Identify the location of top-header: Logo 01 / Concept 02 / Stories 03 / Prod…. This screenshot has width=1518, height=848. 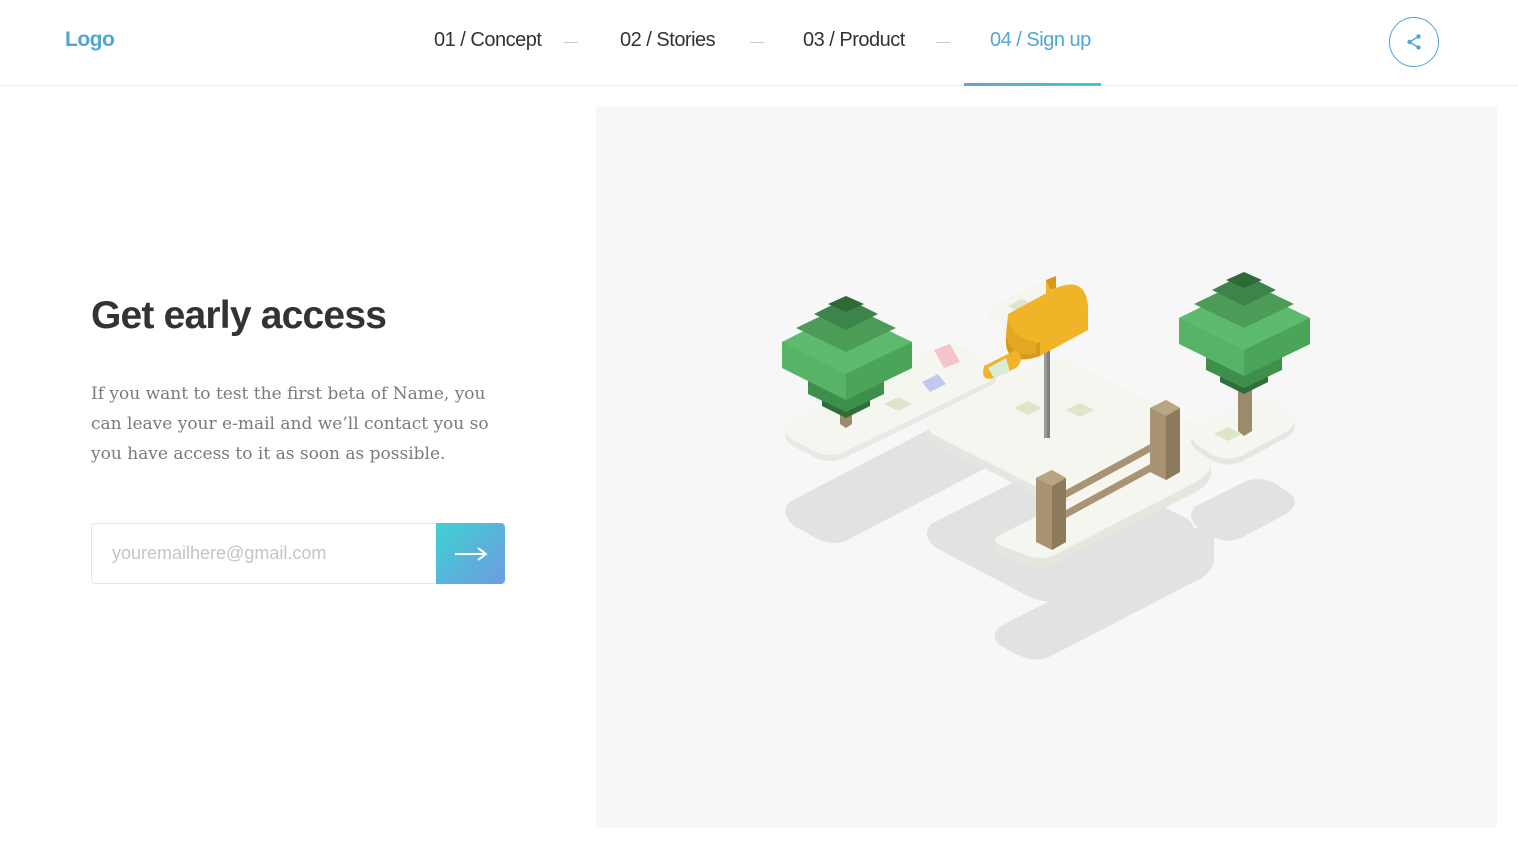
(759, 43).